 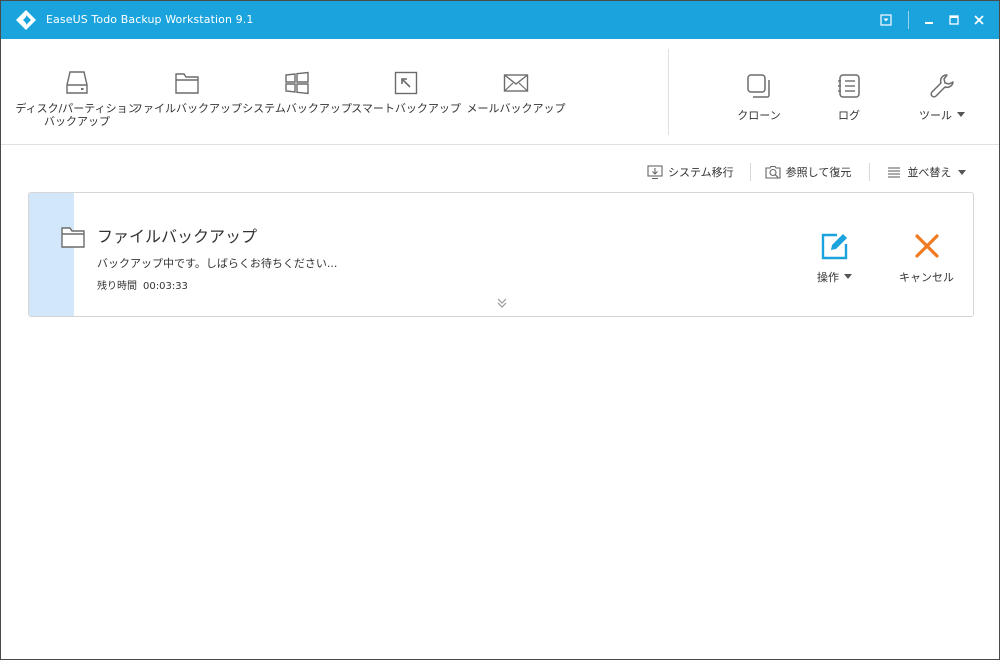 I want to click on action-bar: システム移行 参照して復元 並べ替え, so click(x=807, y=172).